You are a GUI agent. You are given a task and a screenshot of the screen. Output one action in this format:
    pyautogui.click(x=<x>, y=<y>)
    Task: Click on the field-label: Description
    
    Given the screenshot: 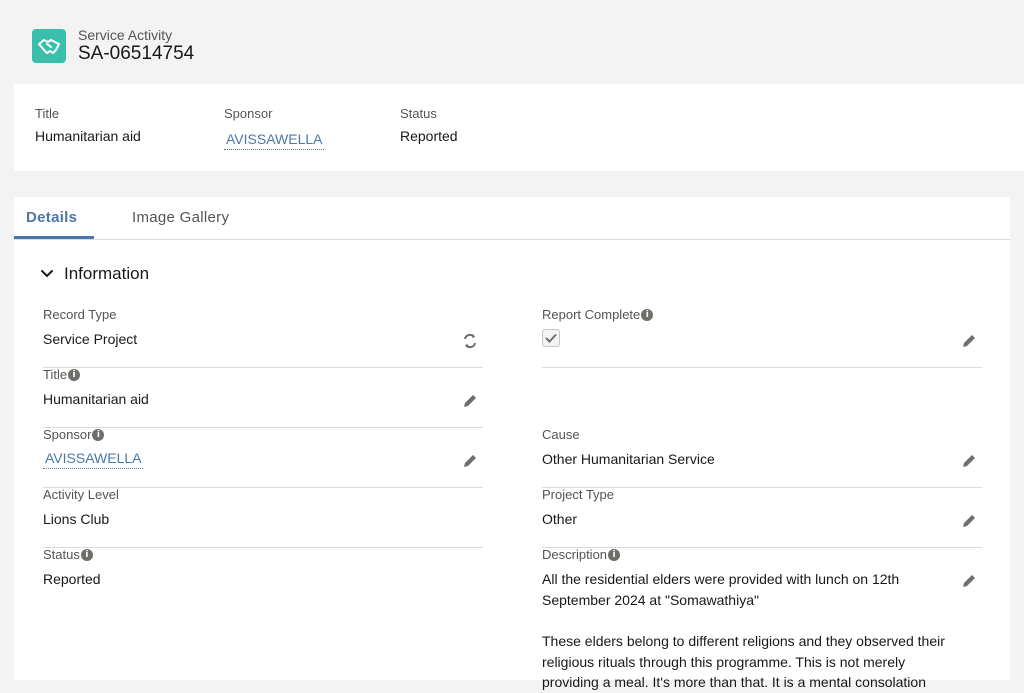 What is the action you would take?
    pyautogui.click(x=575, y=554)
    